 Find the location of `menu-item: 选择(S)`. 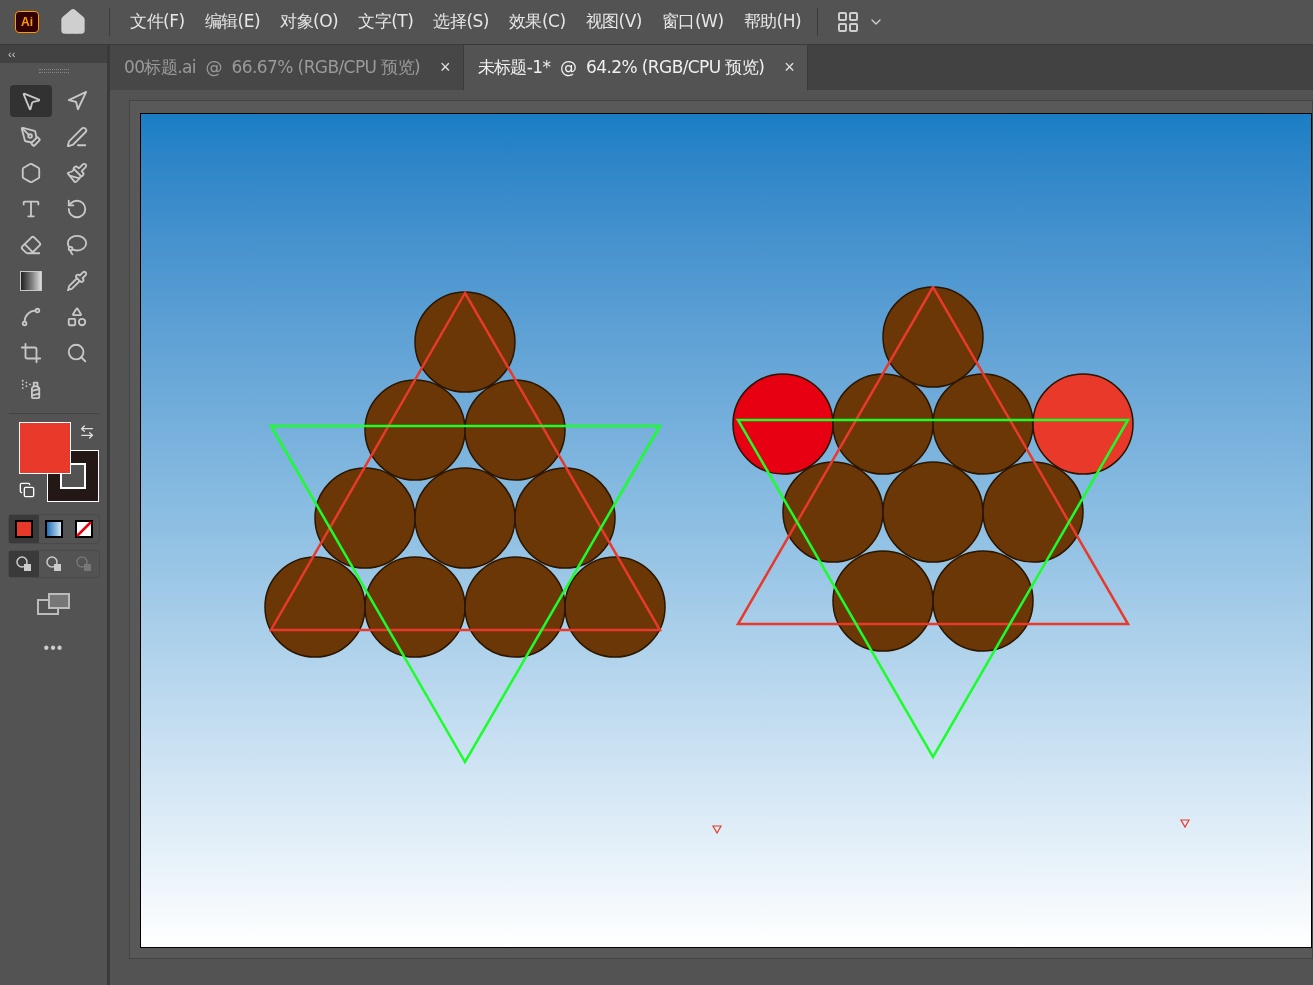

menu-item: 选择(S) is located at coordinates (461, 22).